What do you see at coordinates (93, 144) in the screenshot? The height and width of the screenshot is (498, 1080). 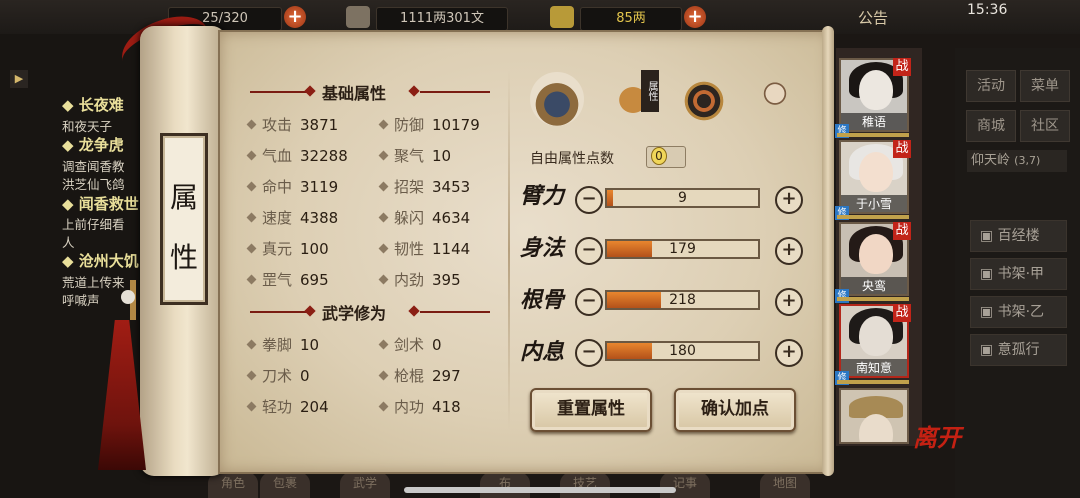 I see `quest-title: ◆ 龙争虎` at bounding box center [93, 144].